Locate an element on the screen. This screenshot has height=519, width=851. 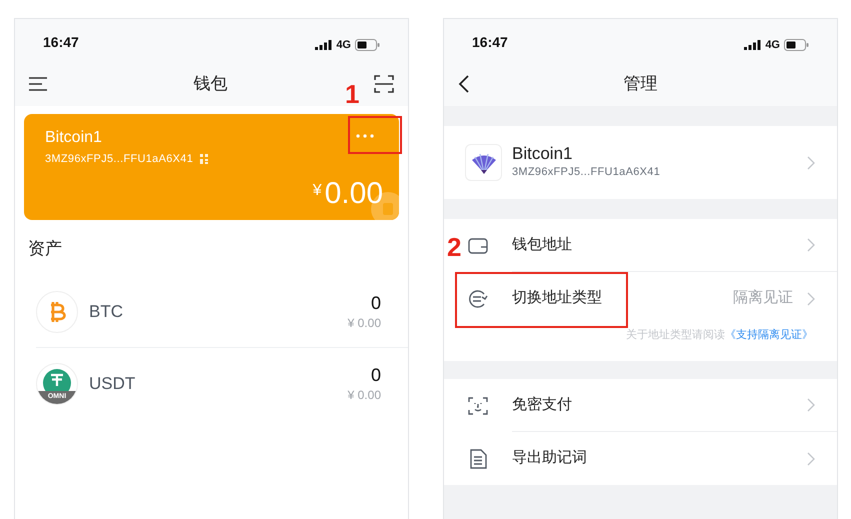
wallet-avatar is located at coordinates (483, 162).